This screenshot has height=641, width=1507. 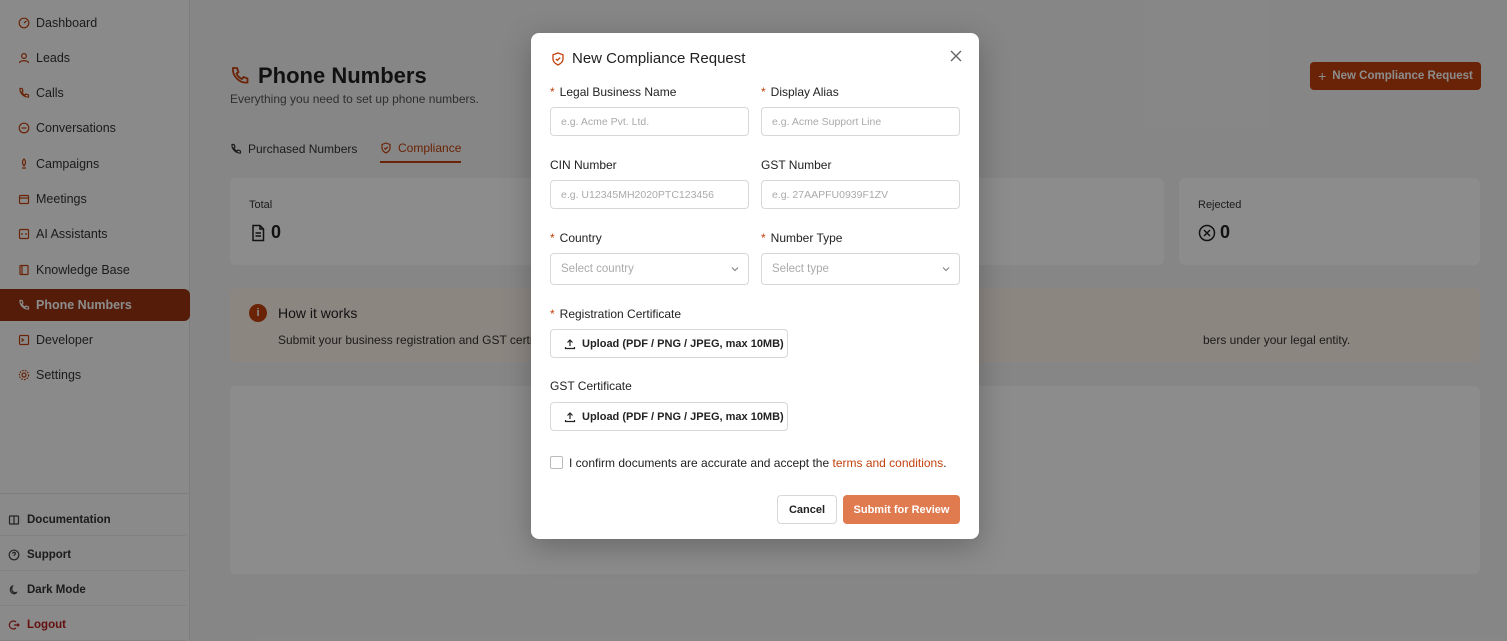 I want to click on label-text: Country, so click(x=580, y=238).